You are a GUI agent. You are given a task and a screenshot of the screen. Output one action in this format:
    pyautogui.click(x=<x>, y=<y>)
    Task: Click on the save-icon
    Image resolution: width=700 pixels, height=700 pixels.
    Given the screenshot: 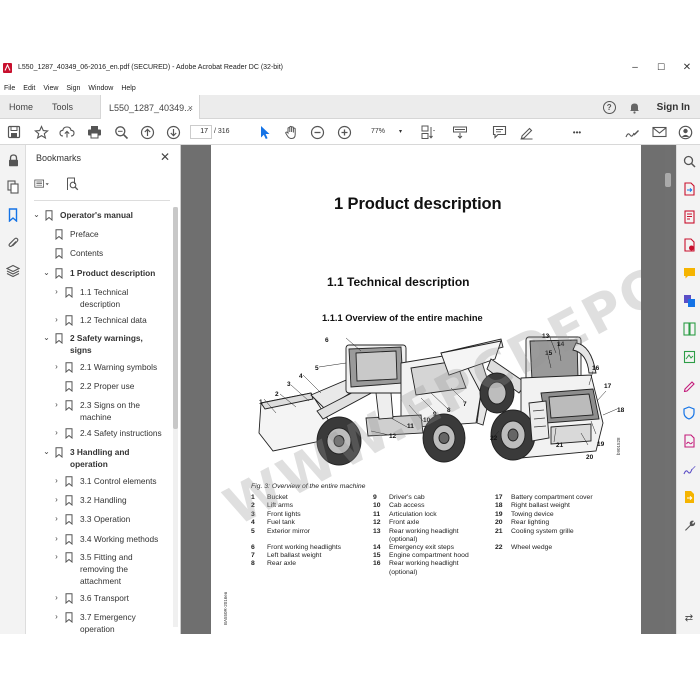 What is the action you would take?
    pyautogui.click(x=14, y=132)
    